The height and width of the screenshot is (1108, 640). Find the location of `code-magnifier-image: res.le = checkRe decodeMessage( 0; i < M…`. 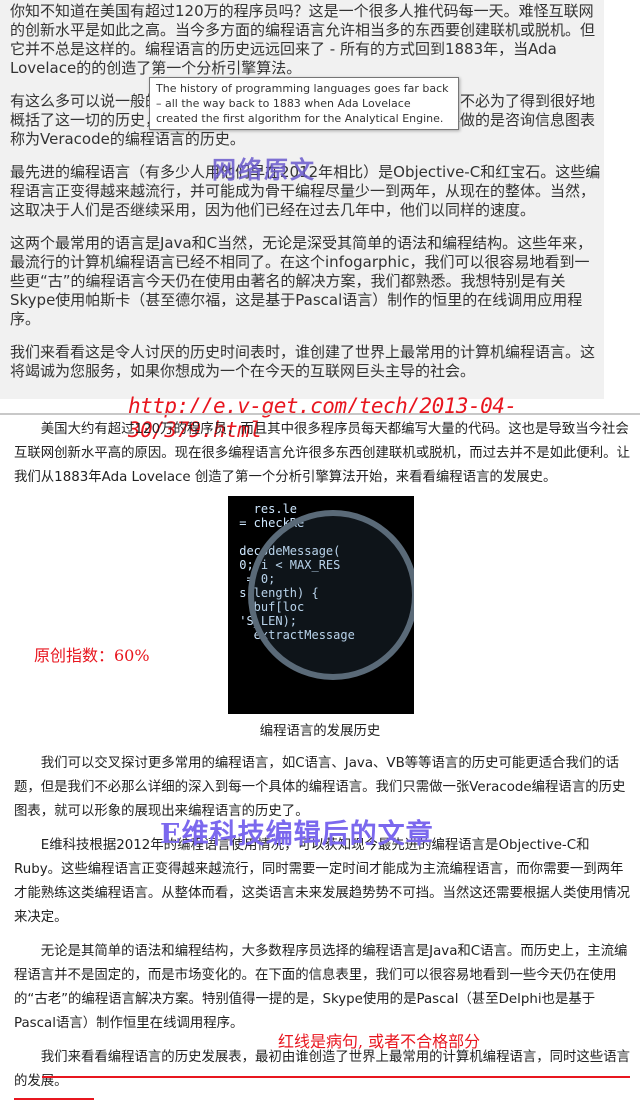

code-magnifier-image: res.le = checkRe decodeMessage( 0; i < M… is located at coordinates (321, 605).